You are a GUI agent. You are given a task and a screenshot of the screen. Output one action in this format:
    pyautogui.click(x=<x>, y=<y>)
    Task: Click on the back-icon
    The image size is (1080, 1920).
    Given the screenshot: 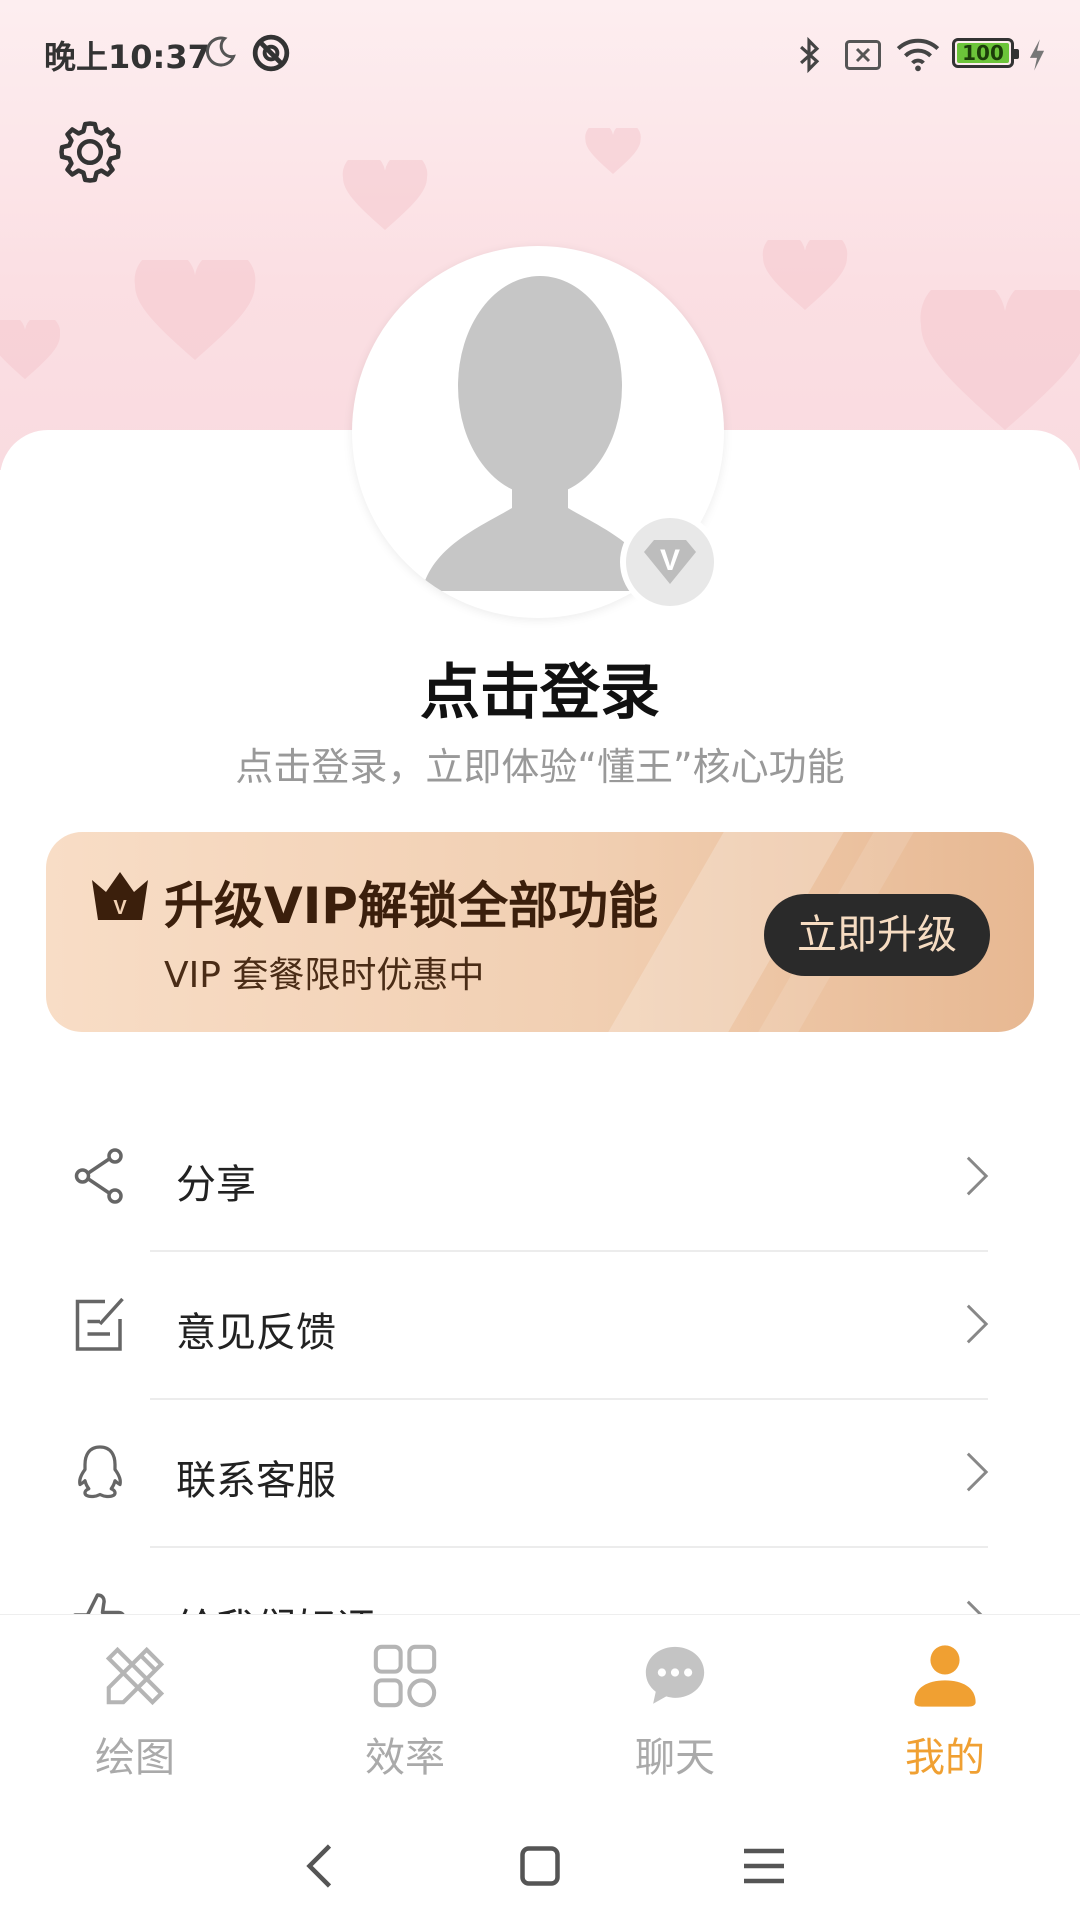 What is the action you would take?
    pyautogui.click(x=322, y=1866)
    